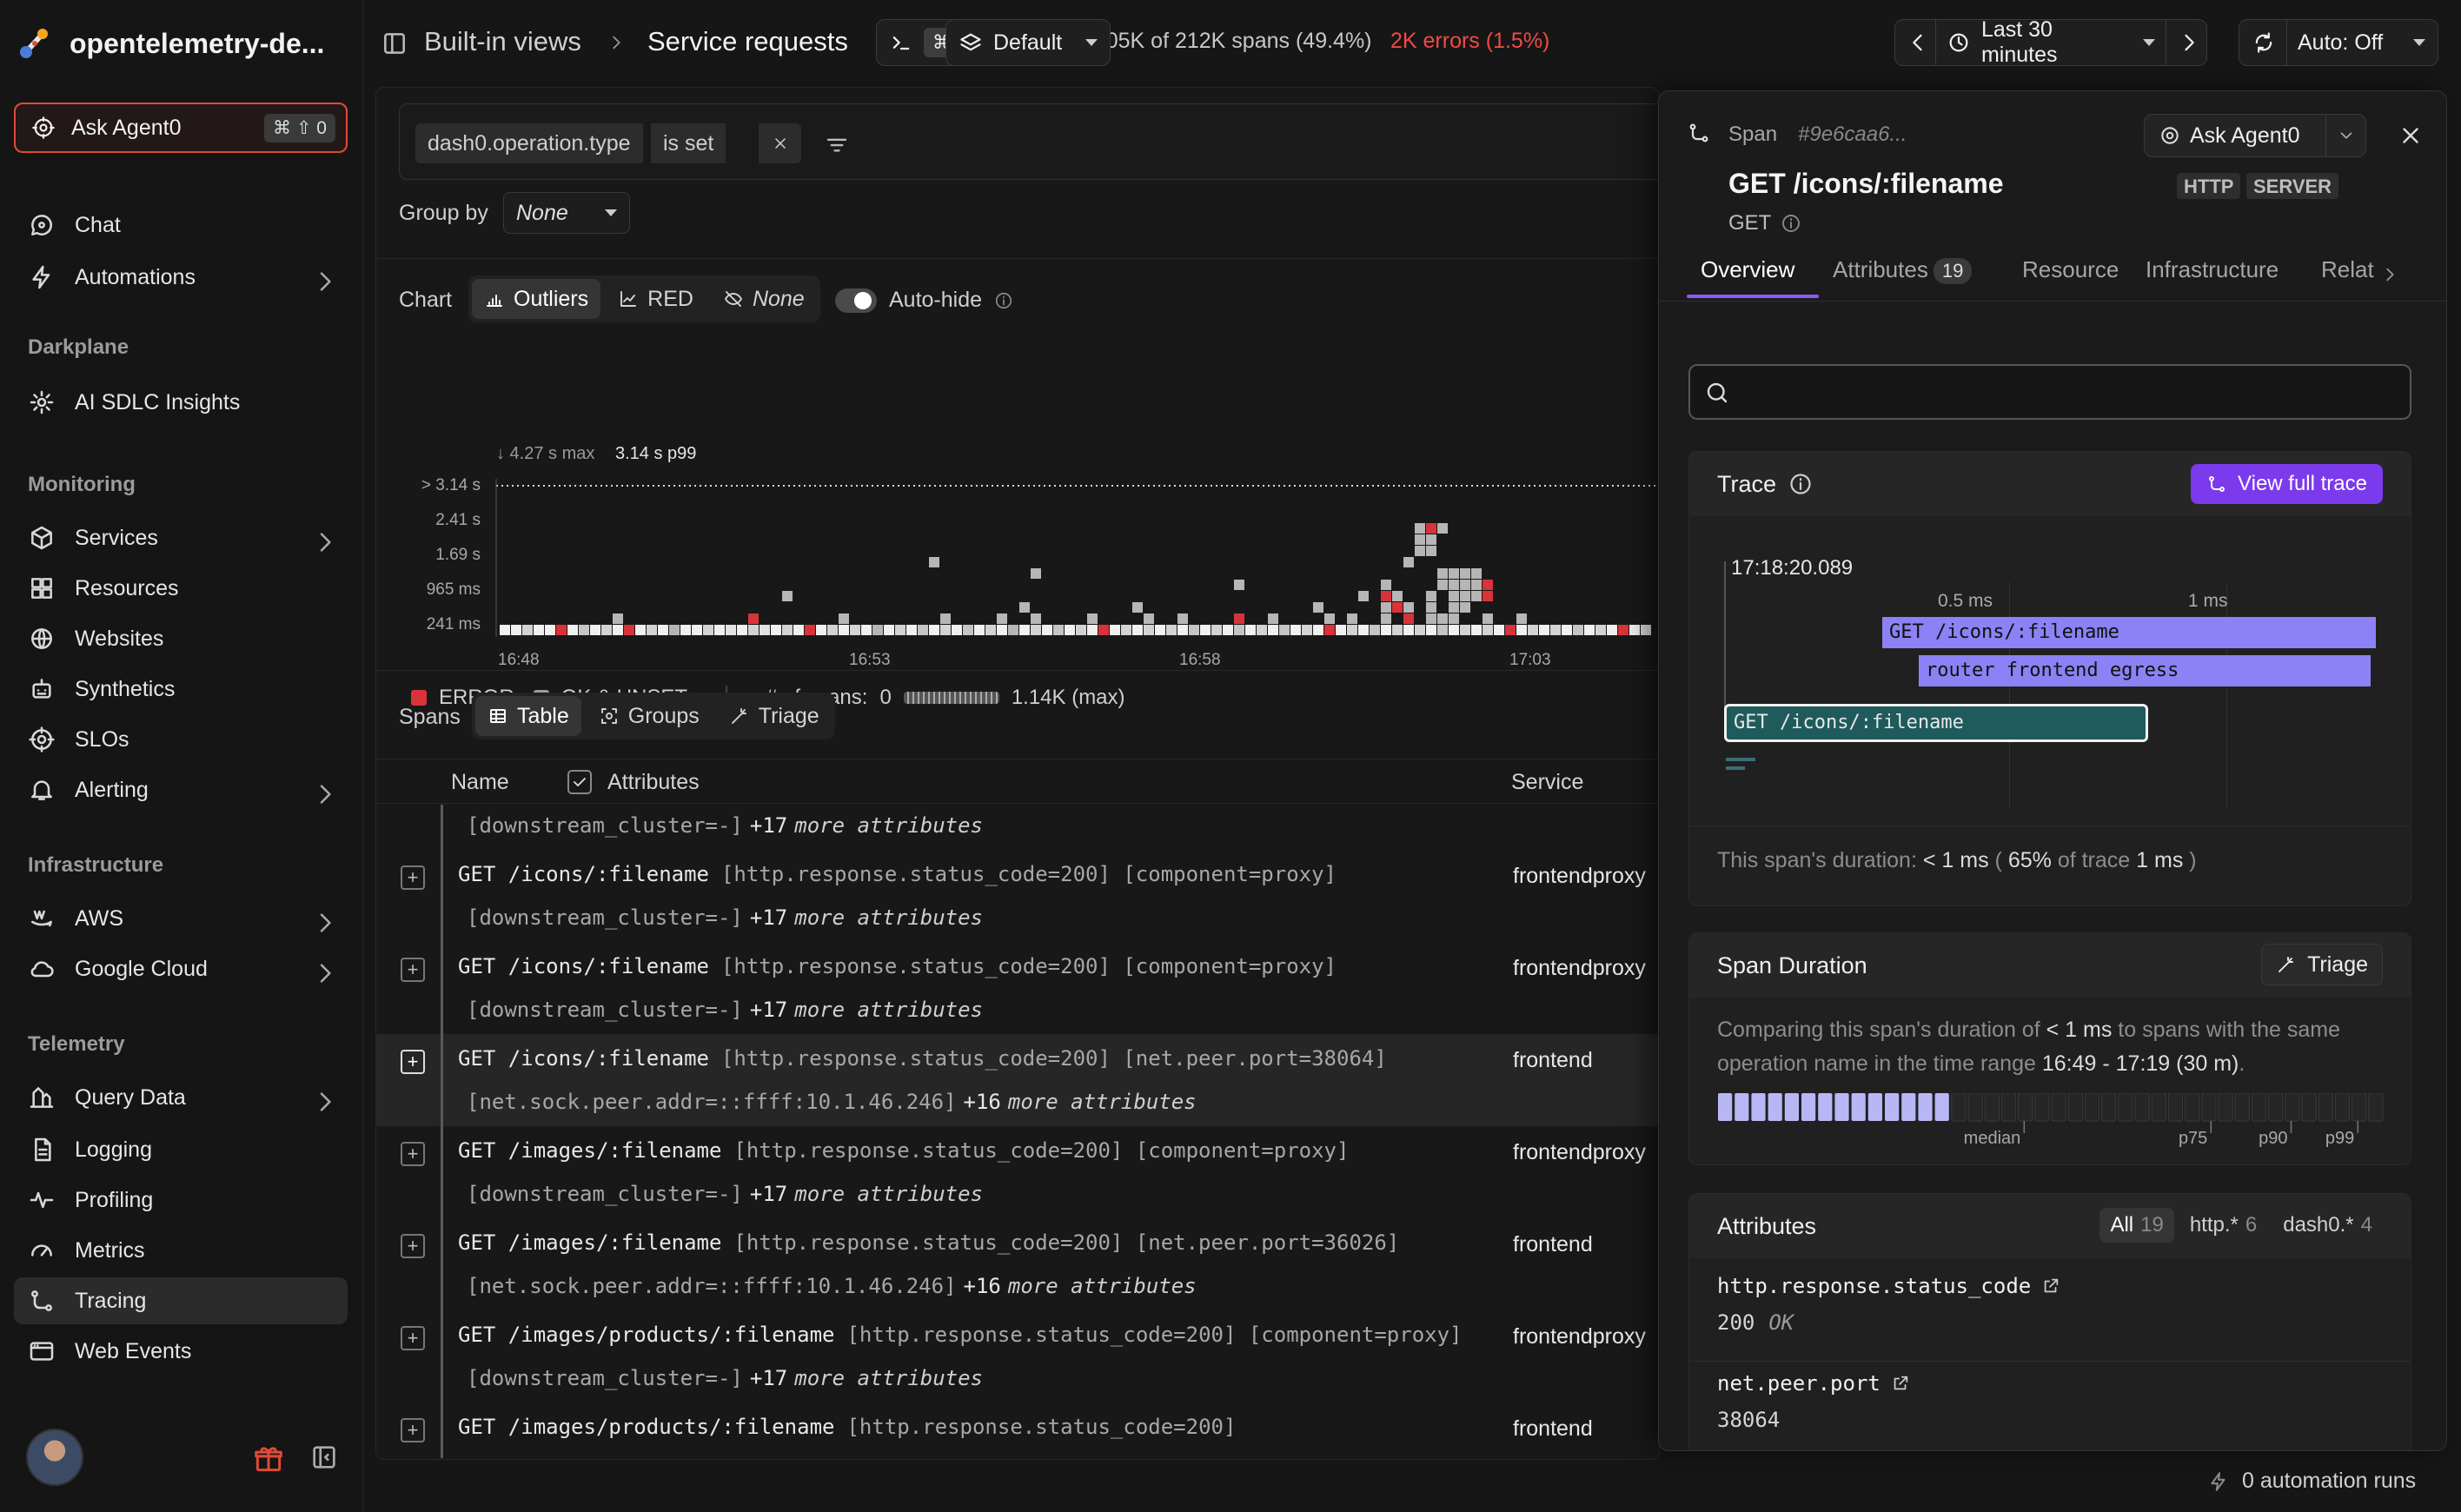  I want to click on breadcrumb-built-in-views: Built-in views, so click(503, 41).